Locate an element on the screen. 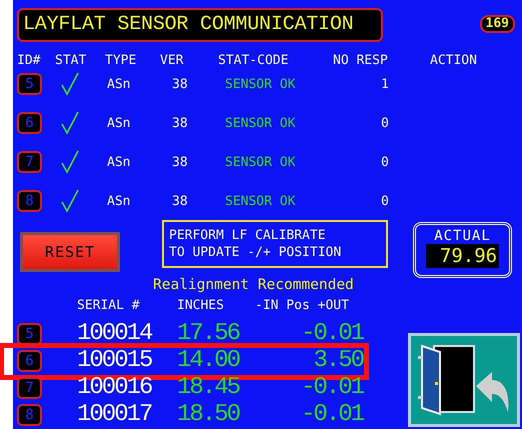 The height and width of the screenshot is (429, 522). serial-number: 100014 is located at coordinates (115, 333).